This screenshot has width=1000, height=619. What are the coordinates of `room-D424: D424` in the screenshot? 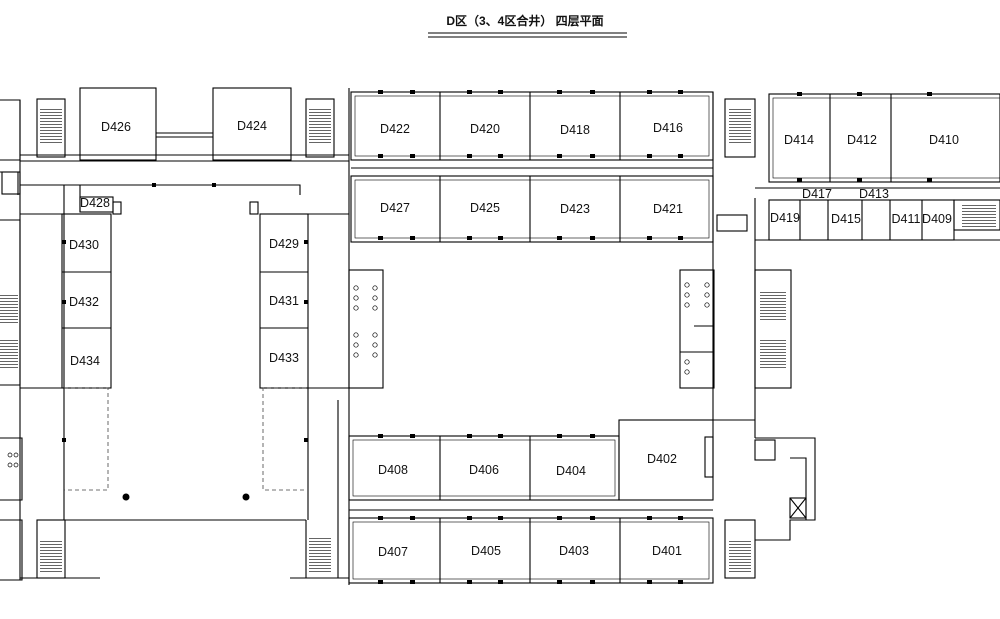 It's located at (252, 126).